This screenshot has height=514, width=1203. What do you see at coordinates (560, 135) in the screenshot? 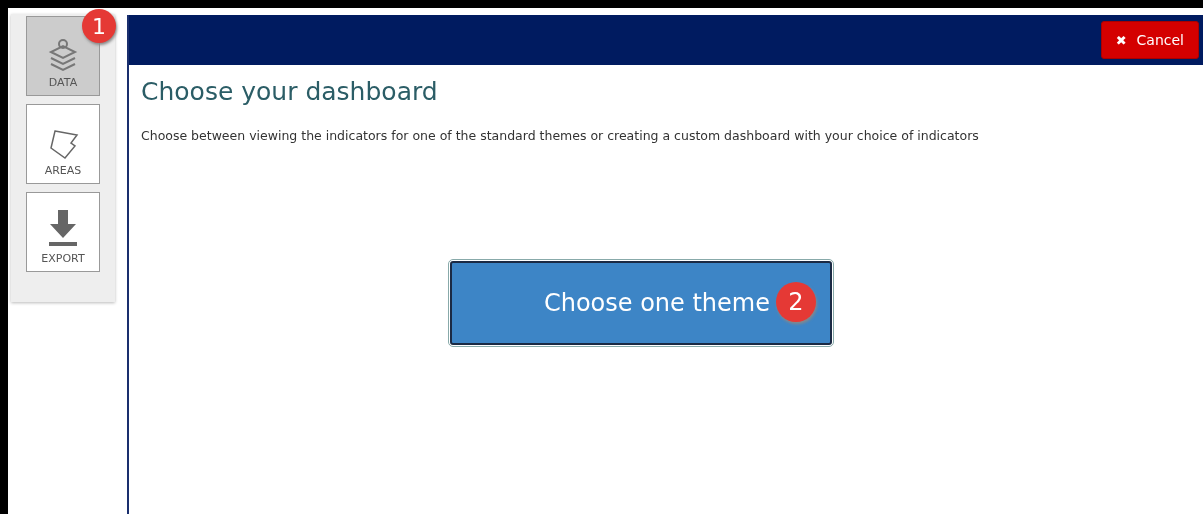
I see `description-text: Choose between viewing the indicators for one of the standard themes or creating a custom dashboard with your choice of indicators` at bounding box center [560, 135].